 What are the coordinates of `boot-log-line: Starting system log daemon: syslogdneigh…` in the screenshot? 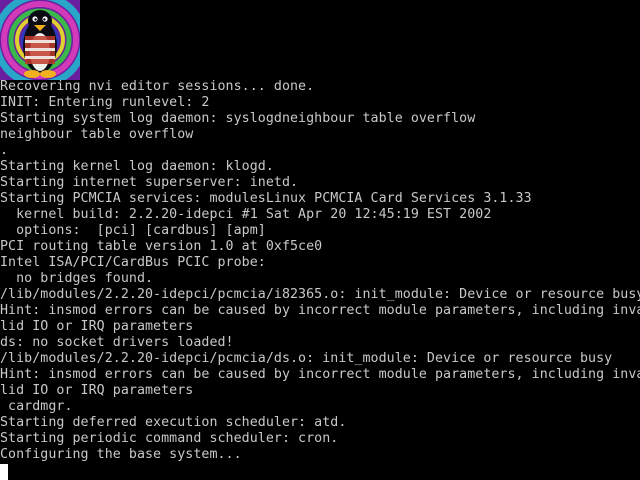 It's located at (238, 118).